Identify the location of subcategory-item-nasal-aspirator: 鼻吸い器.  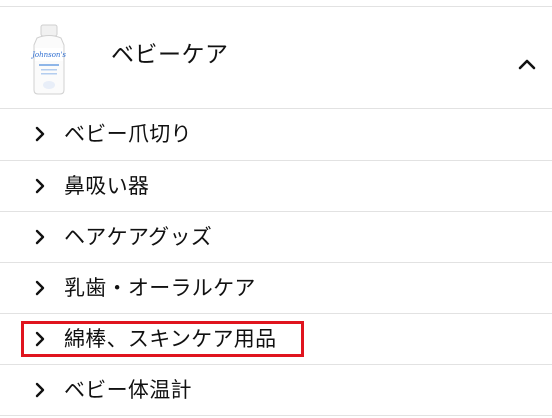
(276, 186).